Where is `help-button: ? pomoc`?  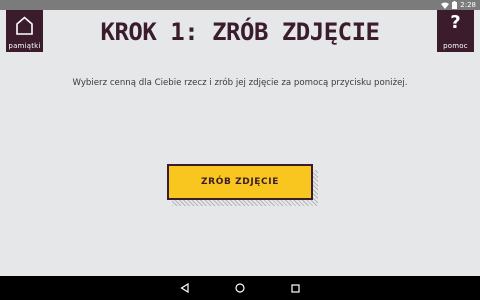 help-button: ? pomoc is located at coordinates (455, 33).